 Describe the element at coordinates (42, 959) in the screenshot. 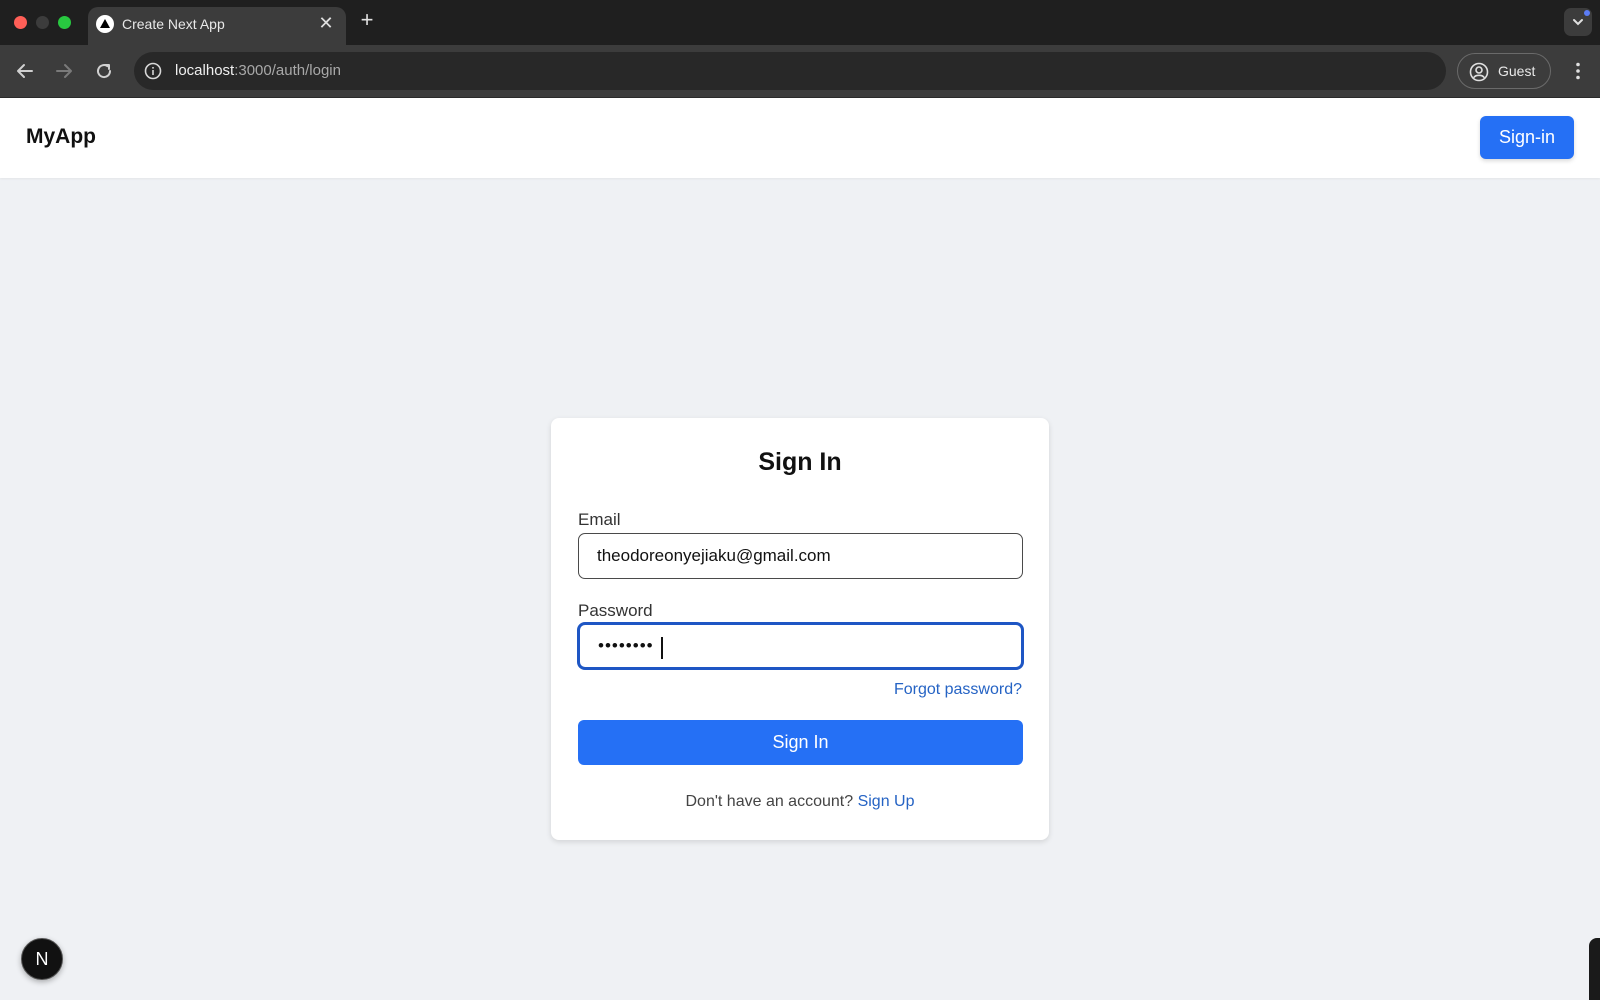

I see `nextjs-dev-indicator: N` at that location.